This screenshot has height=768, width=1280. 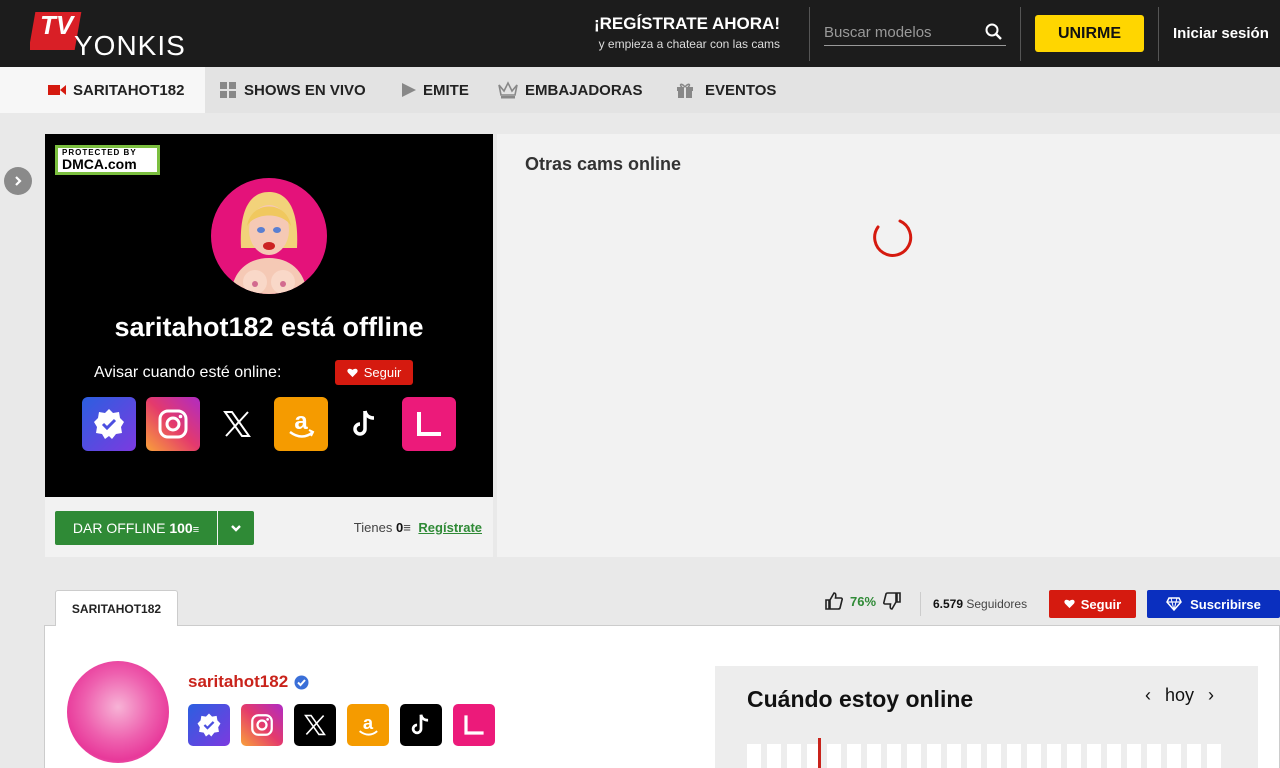 I want to click on follow-profile-button: Seguir, so click(x=1092, y=604).